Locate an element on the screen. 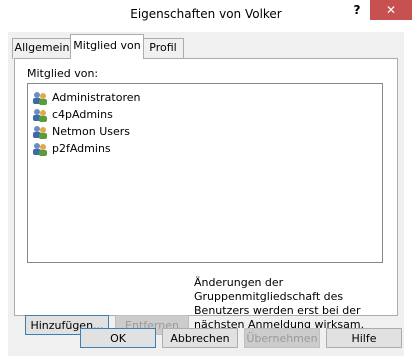  list-item: Netmon Users is located at coordinates (81, 132).